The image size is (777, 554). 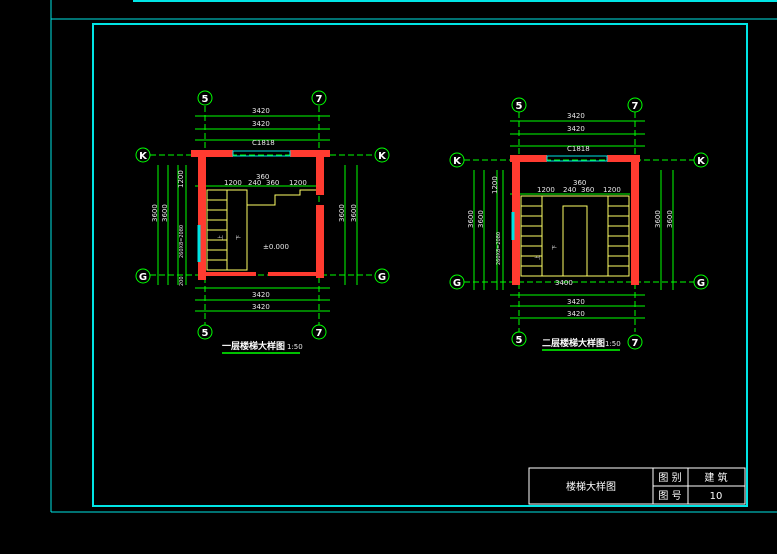 What do you see at coordinates (220, 237) in the screenshot?
I see `plan-1-stair-label-up: 上` at bounding box center [220, 237].